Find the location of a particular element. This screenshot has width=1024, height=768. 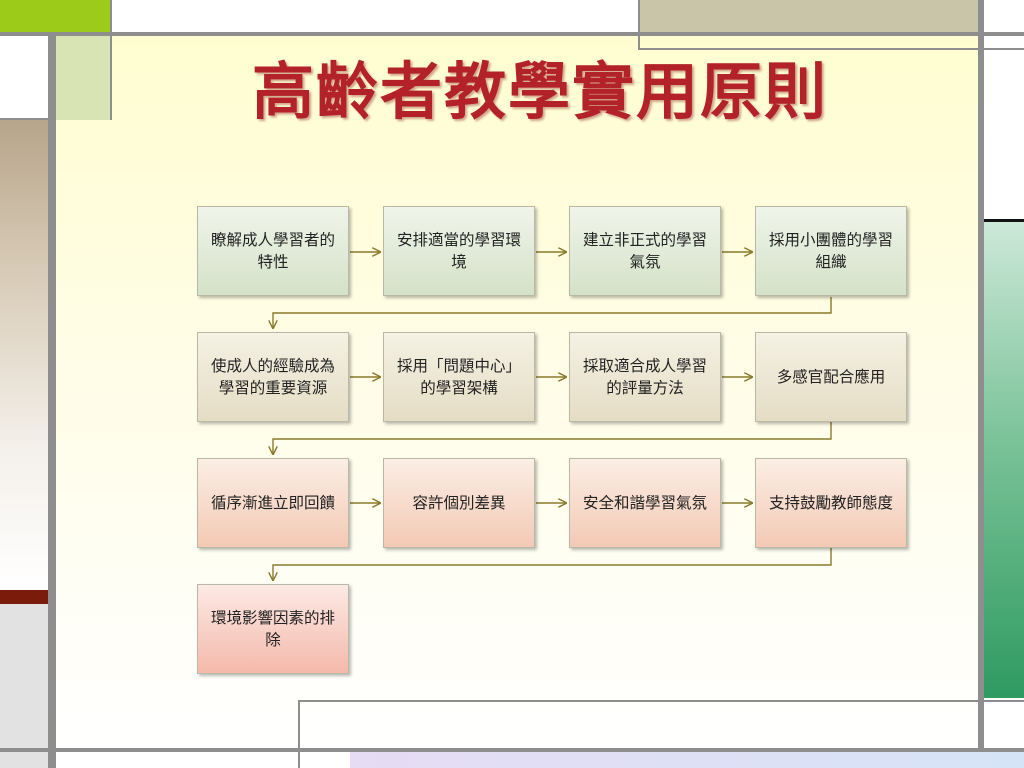

flow-step-6: 採用「問題中心」的學習架構 is located at coordinates (459, 377).